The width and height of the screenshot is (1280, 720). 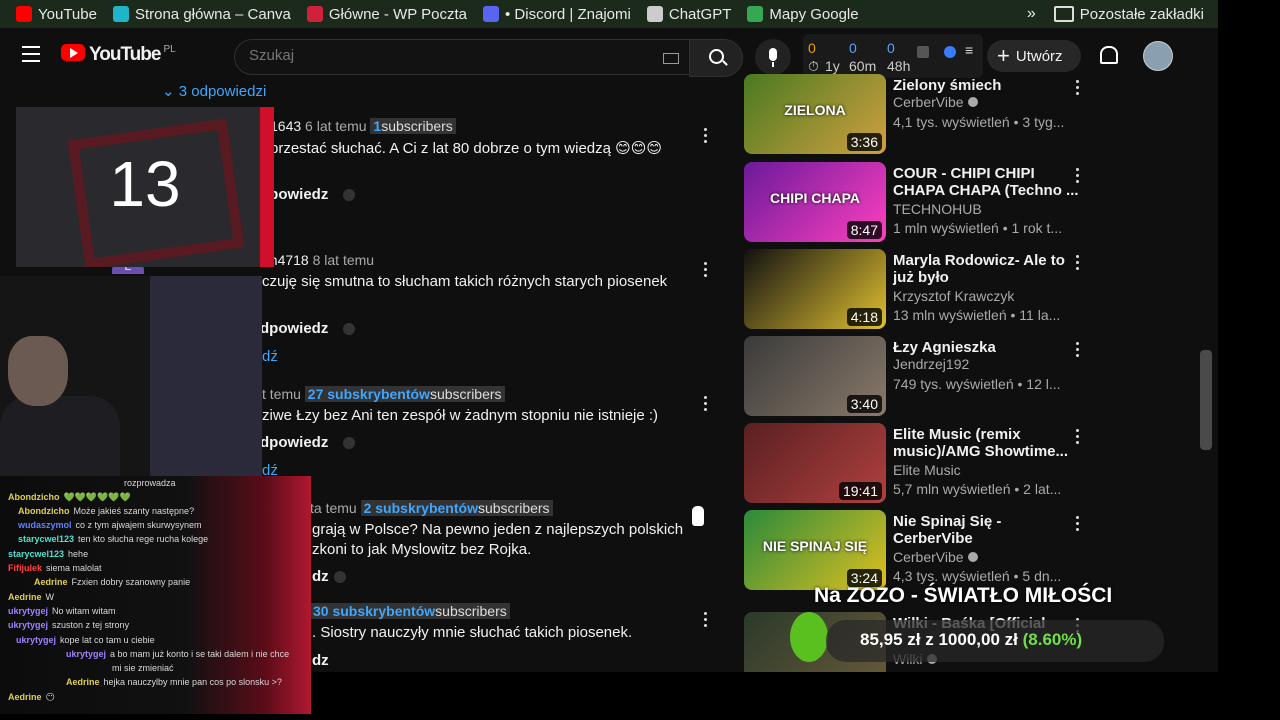 What do you see at coordinates (386, 14) in the screenshot?
I see `bookmark-item: Główne - WP Poczta` at bounding box center [386, 14].